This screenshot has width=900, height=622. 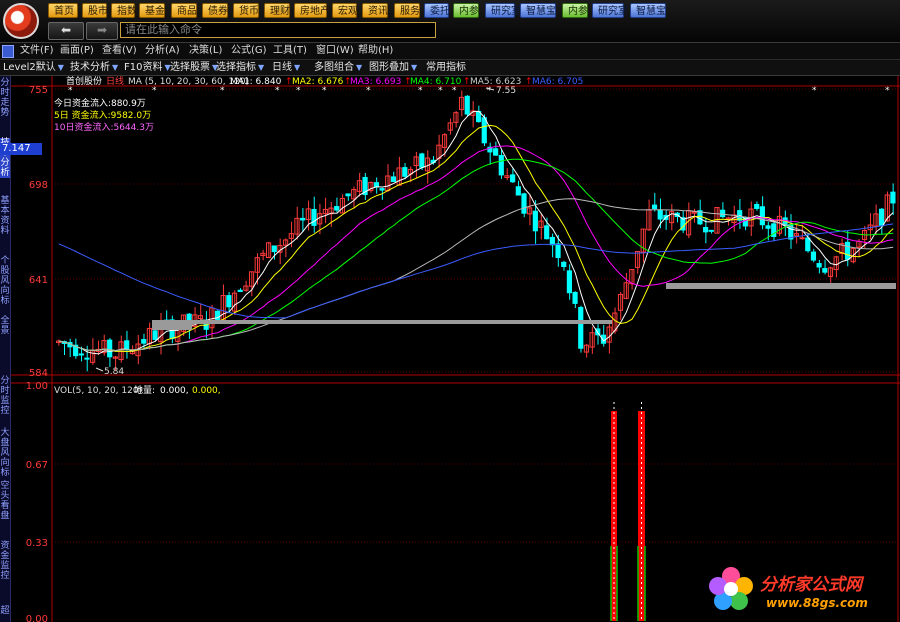 What do you see at coordinates (124, 10) in the screenshot?
I see `nav-button: 指数` at bounding box center [124, 10].